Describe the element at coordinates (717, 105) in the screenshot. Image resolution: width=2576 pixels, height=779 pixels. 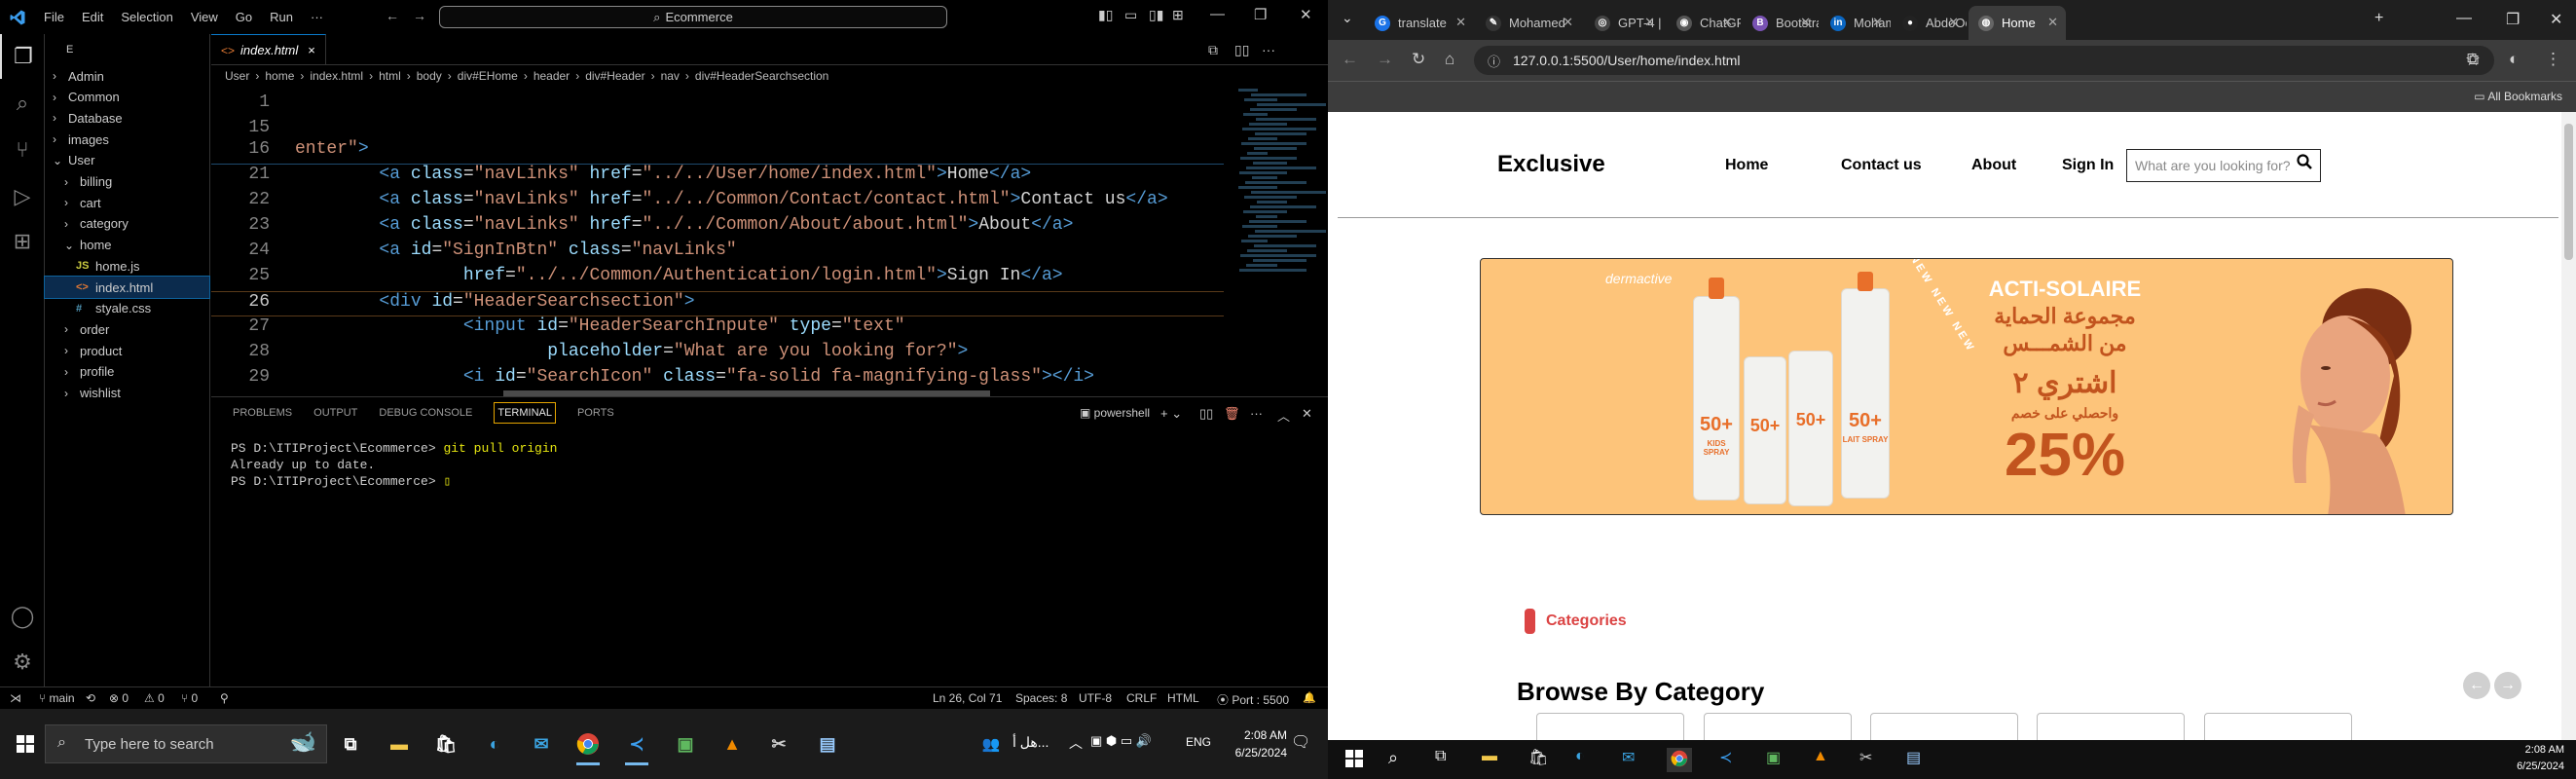
I see `code-line: 1` at that location.